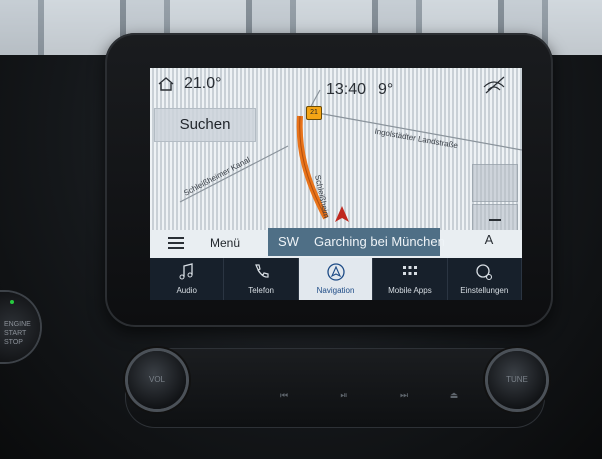  Describe the element at coordinates (205, 125) in the screenshot. I see `search-button: Suchen` at that location.